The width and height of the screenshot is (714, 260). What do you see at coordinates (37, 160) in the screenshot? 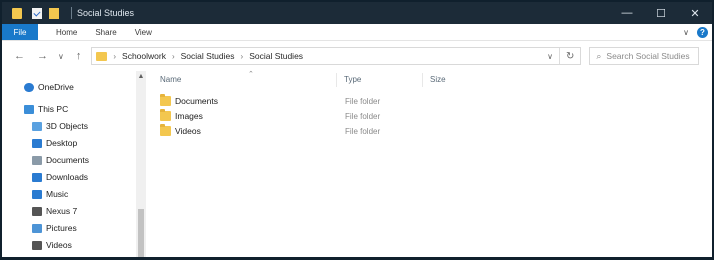
I see `document-icon` at bounding box center [37, 160].